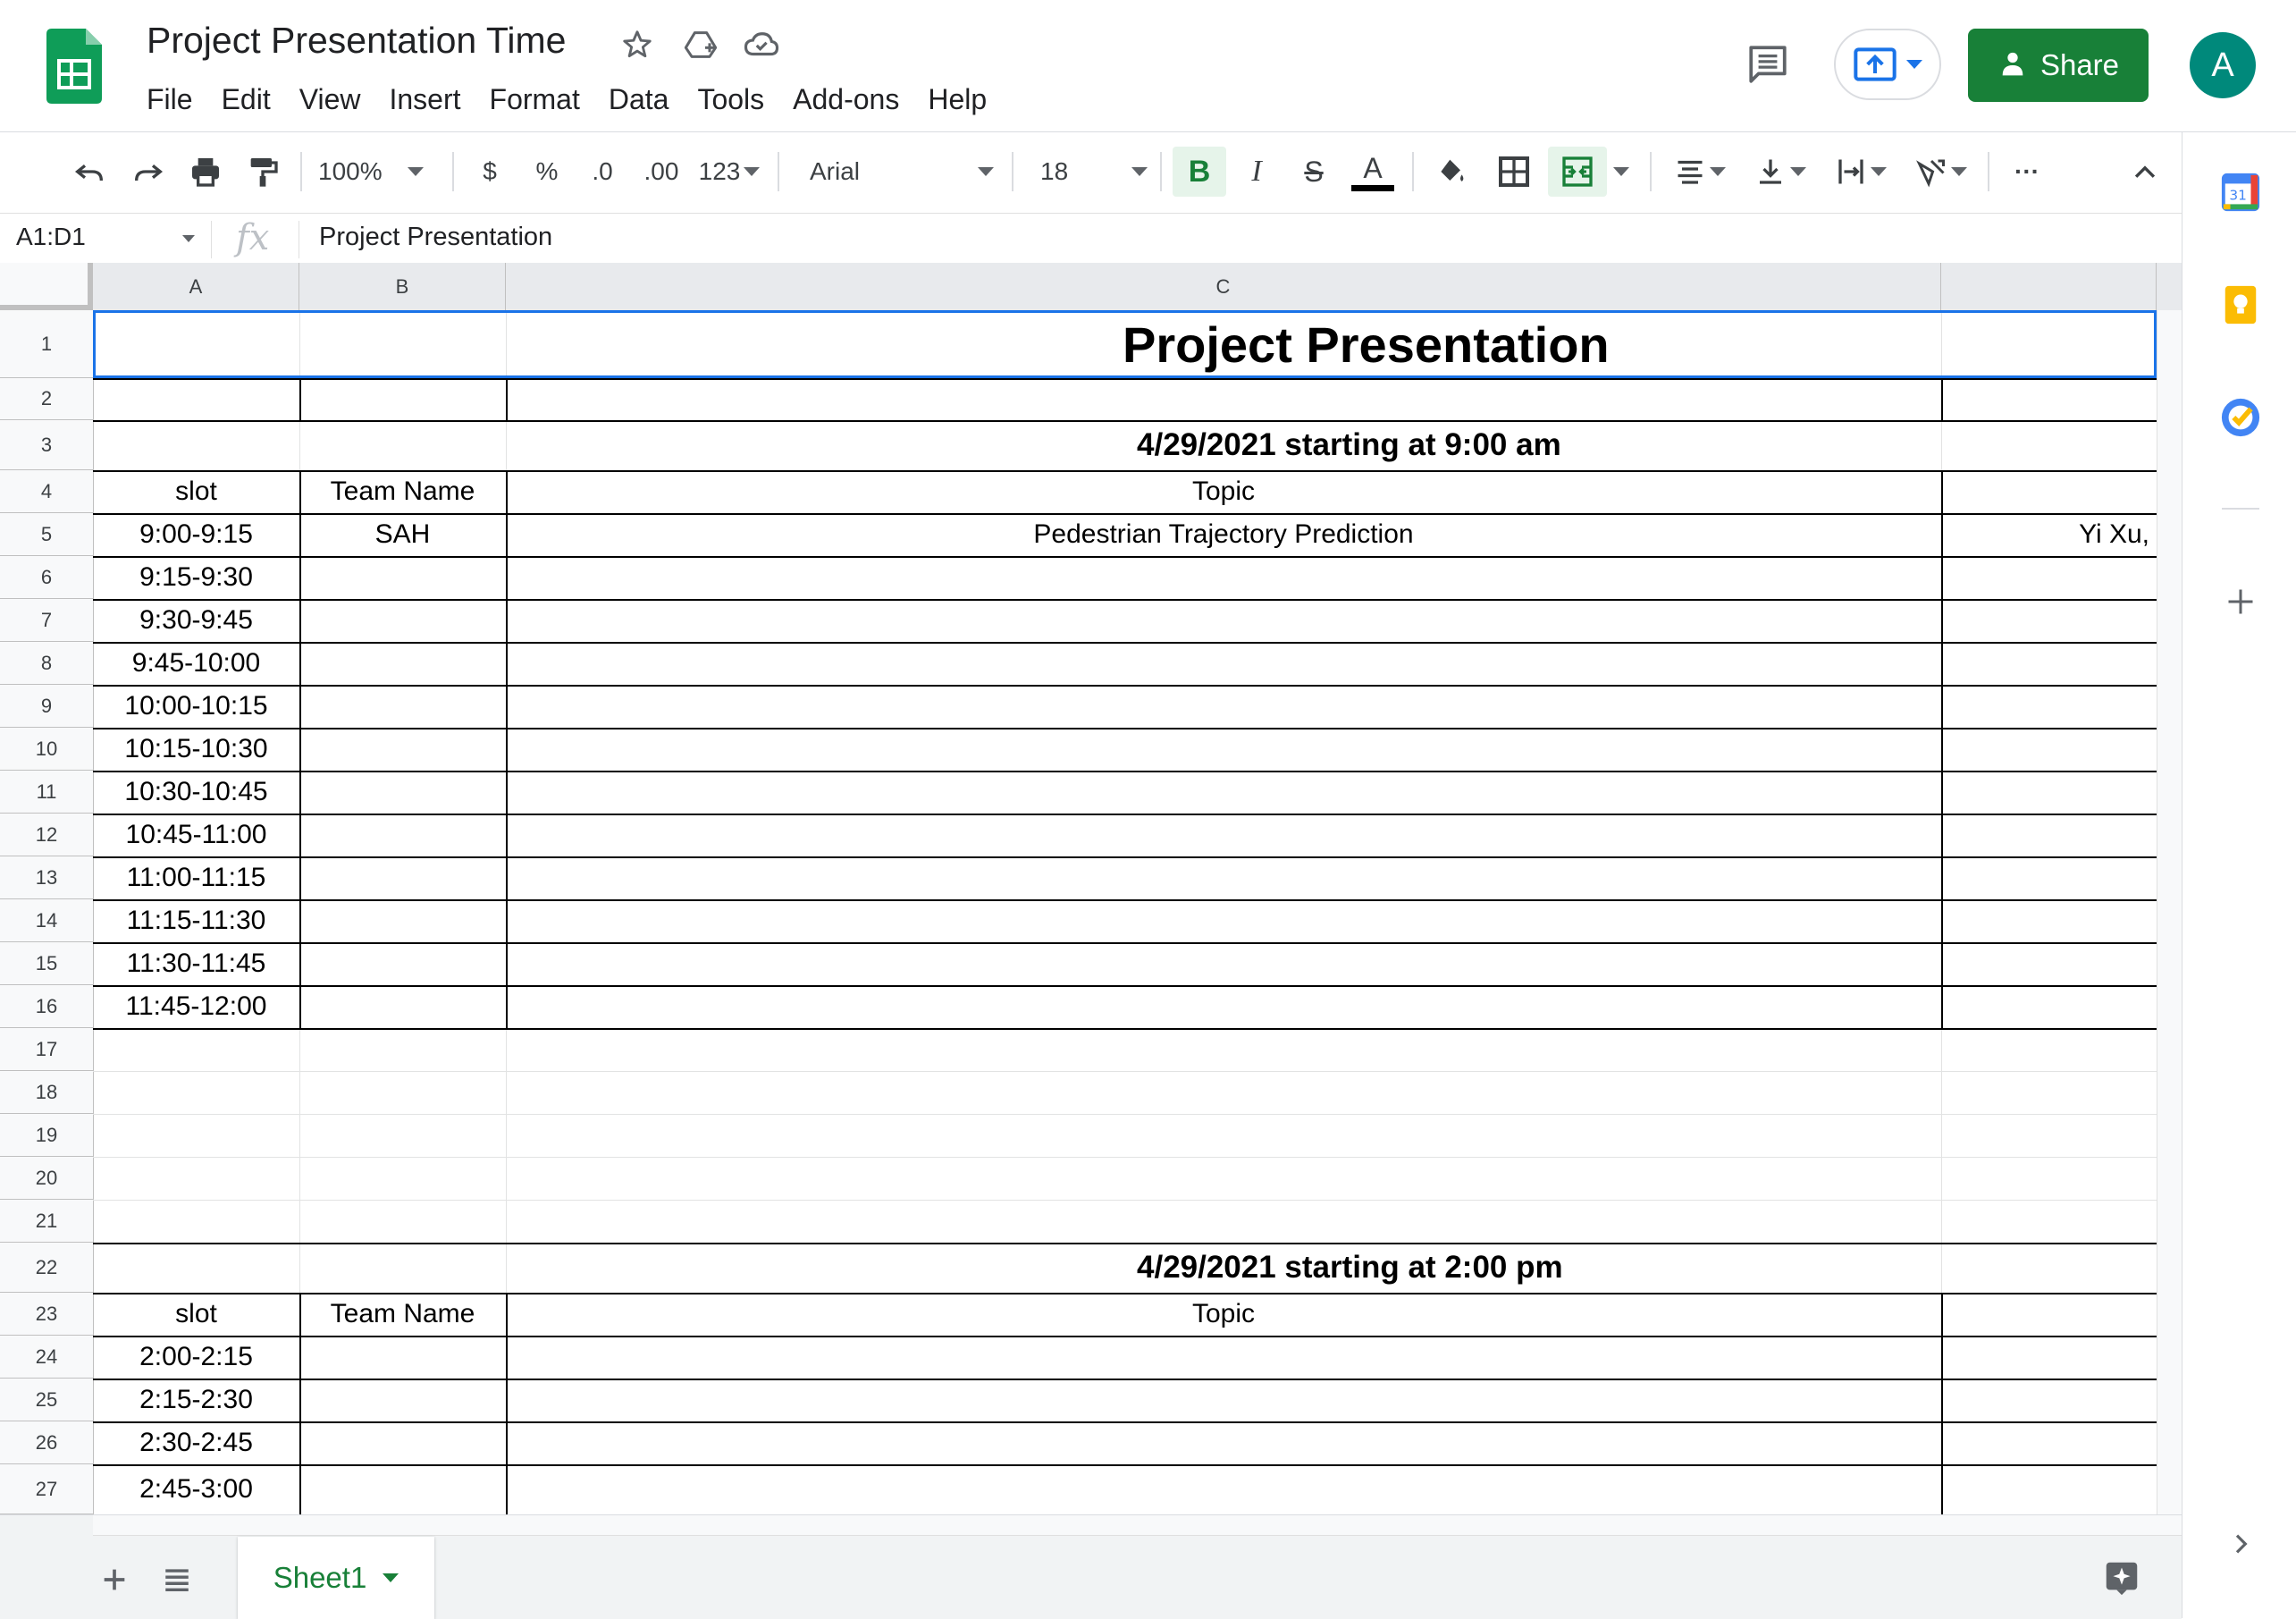  I want to click on menu-format: Format, so click(534, 99).